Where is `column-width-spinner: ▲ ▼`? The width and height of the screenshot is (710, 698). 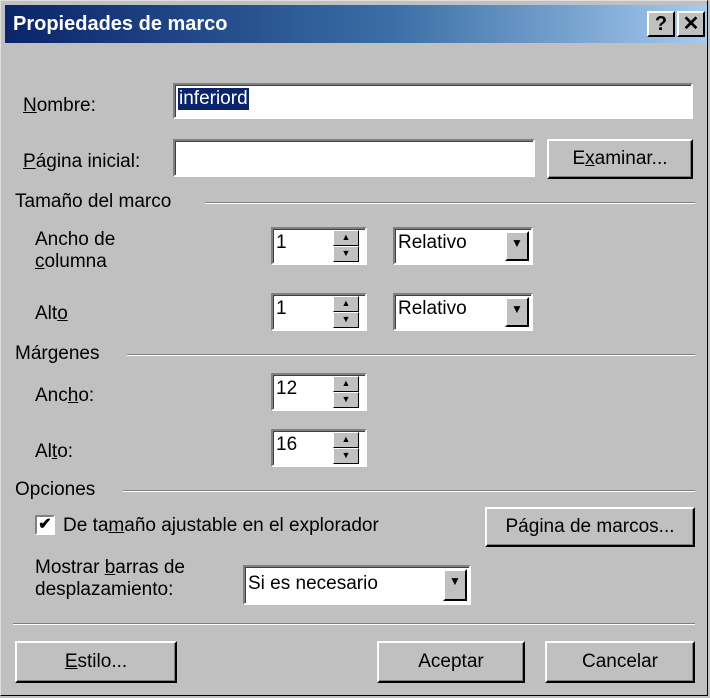 column-width-spinner: ▲ ▼ is located at coordinates (346, 246).